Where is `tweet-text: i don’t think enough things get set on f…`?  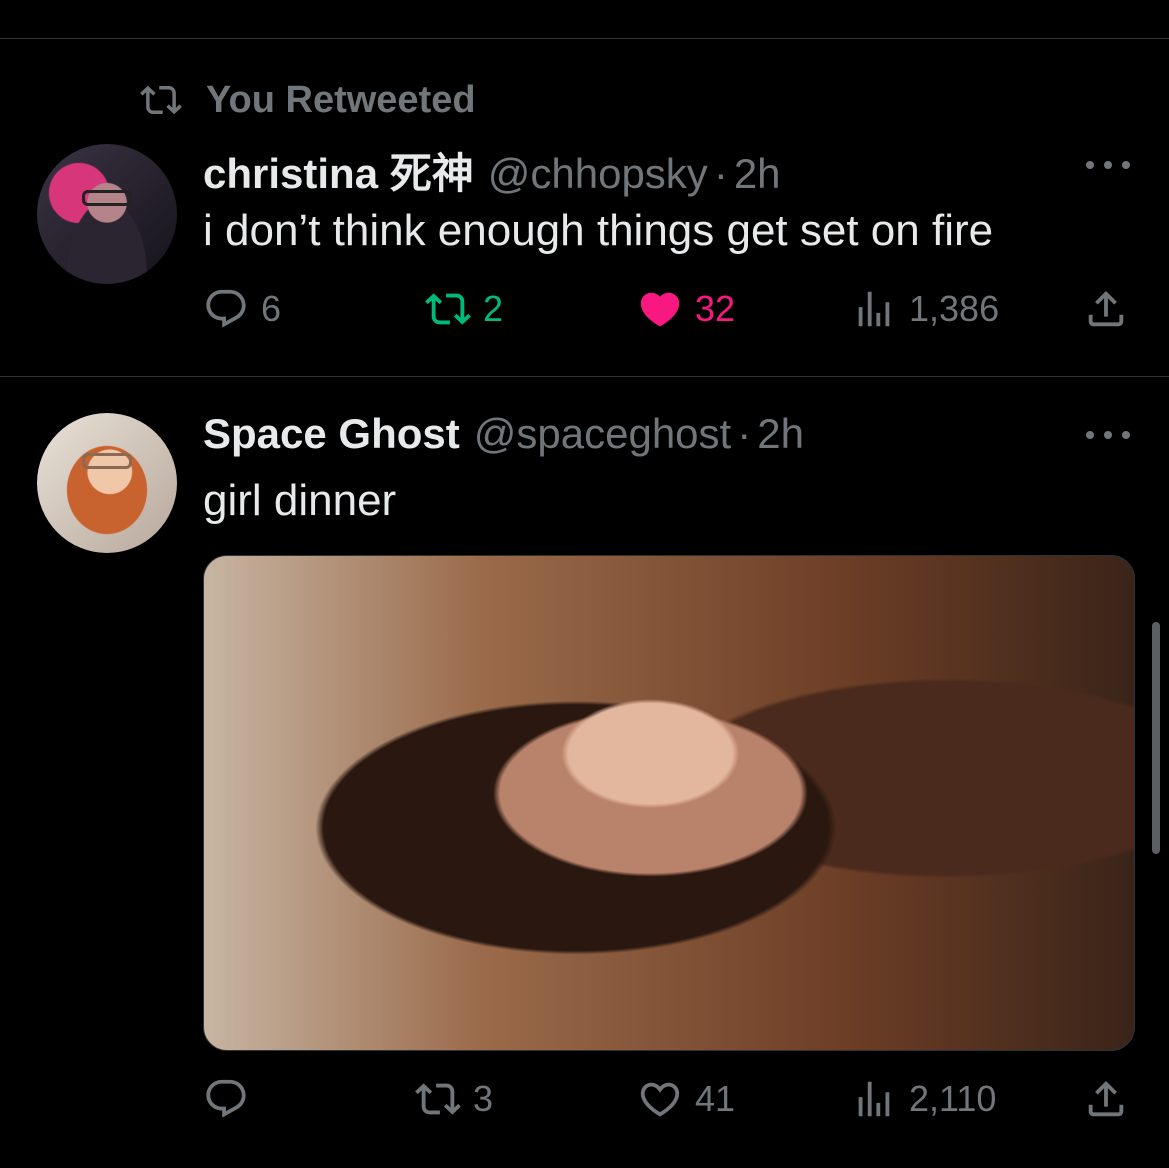
tweet-text: i don’t think enough things get set on f… is located at coordinates (598, 230).